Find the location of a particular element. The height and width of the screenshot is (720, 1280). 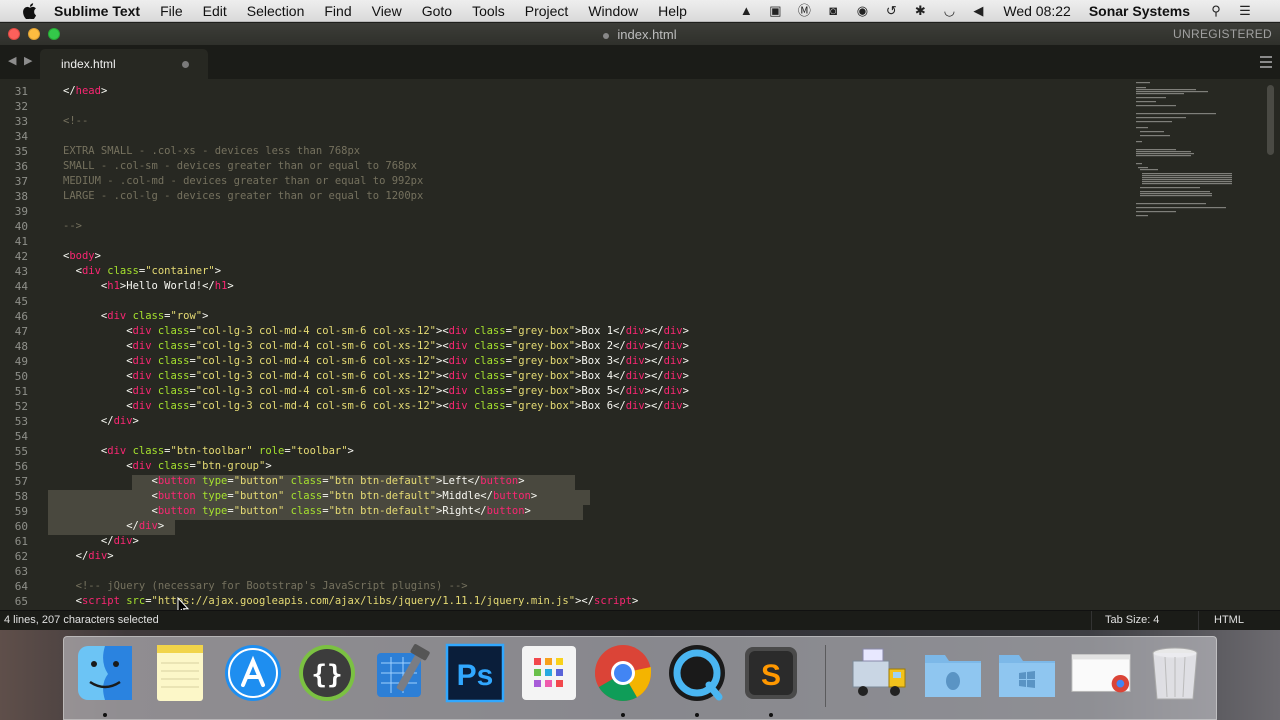

app-store-icon is located at coordinates (253, 673).